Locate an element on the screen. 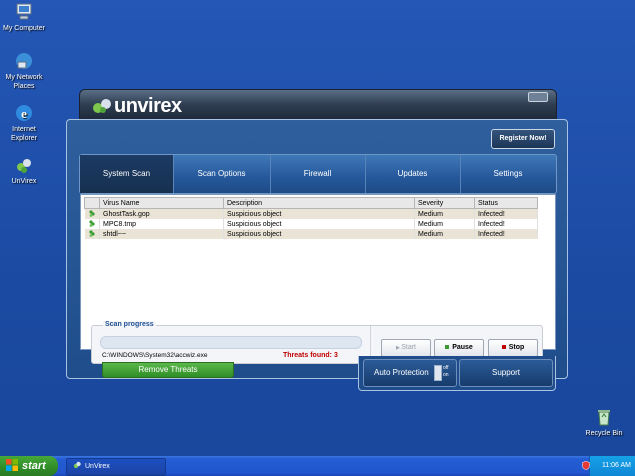 This screenshot has height=476, width=635. auto-protection-label: Auto Protection is located at coordinates (401, 372).